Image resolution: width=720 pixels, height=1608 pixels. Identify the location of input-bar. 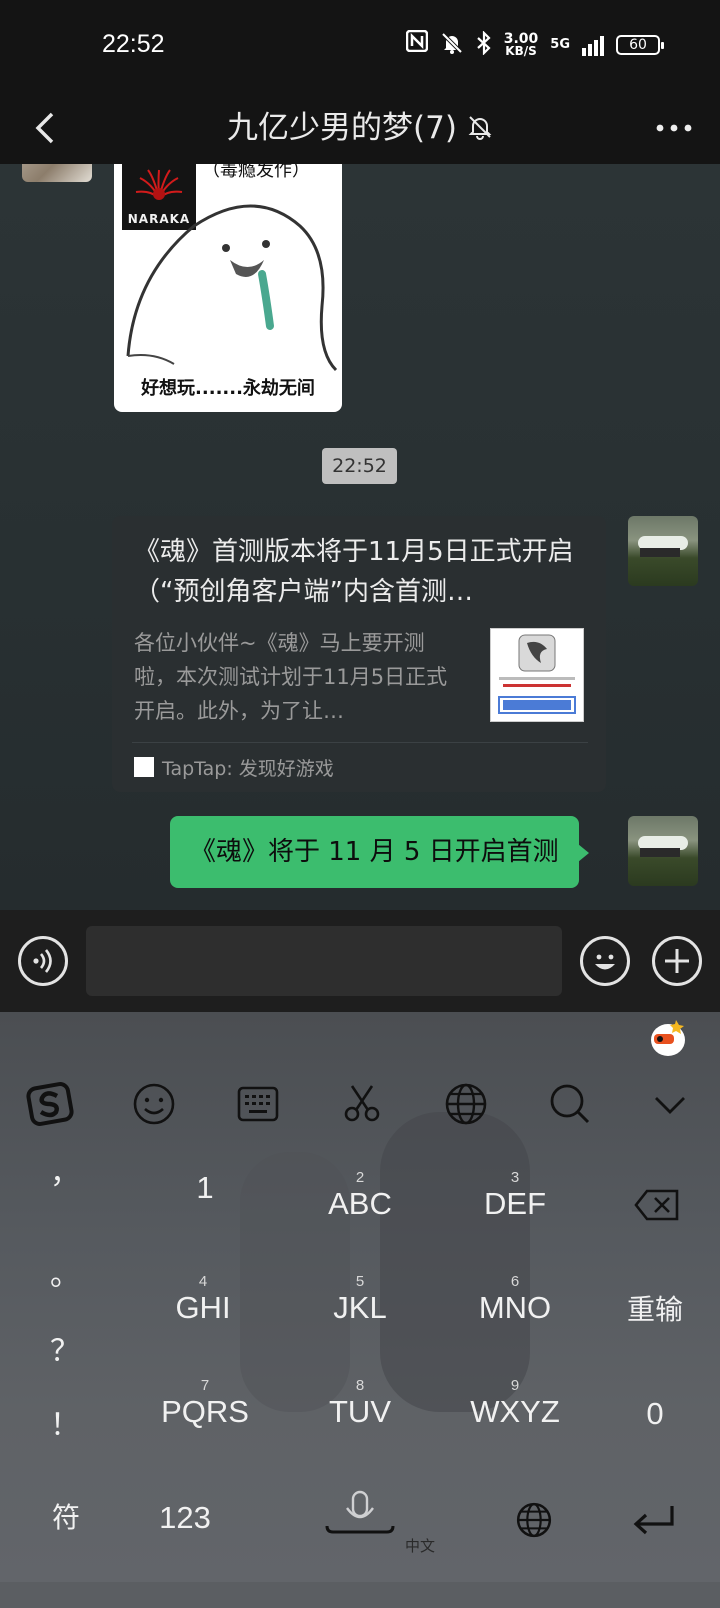
(360, 961).